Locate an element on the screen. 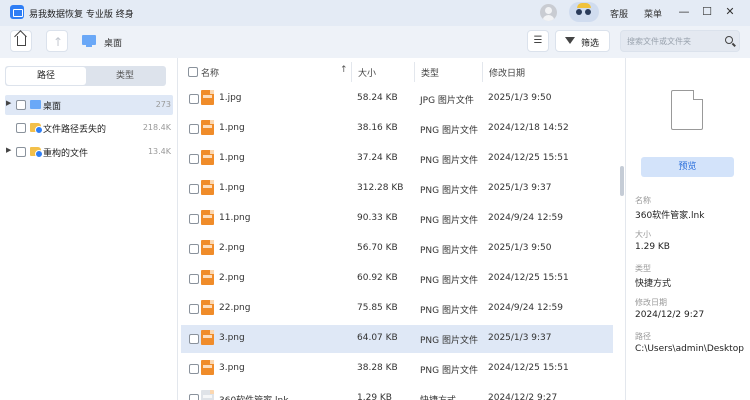  breadcrumb-current: 桌面 is located at coordinates (113, 42).